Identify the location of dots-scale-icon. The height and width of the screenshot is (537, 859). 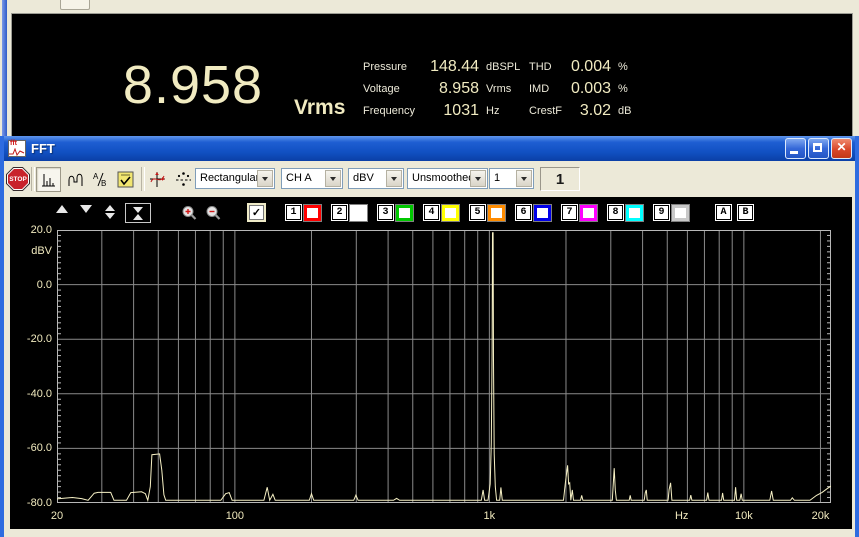
(183, 179).